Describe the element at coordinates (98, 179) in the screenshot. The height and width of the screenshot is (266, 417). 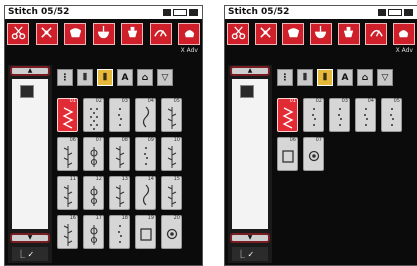
I see `stitch-number: 12` at that location.